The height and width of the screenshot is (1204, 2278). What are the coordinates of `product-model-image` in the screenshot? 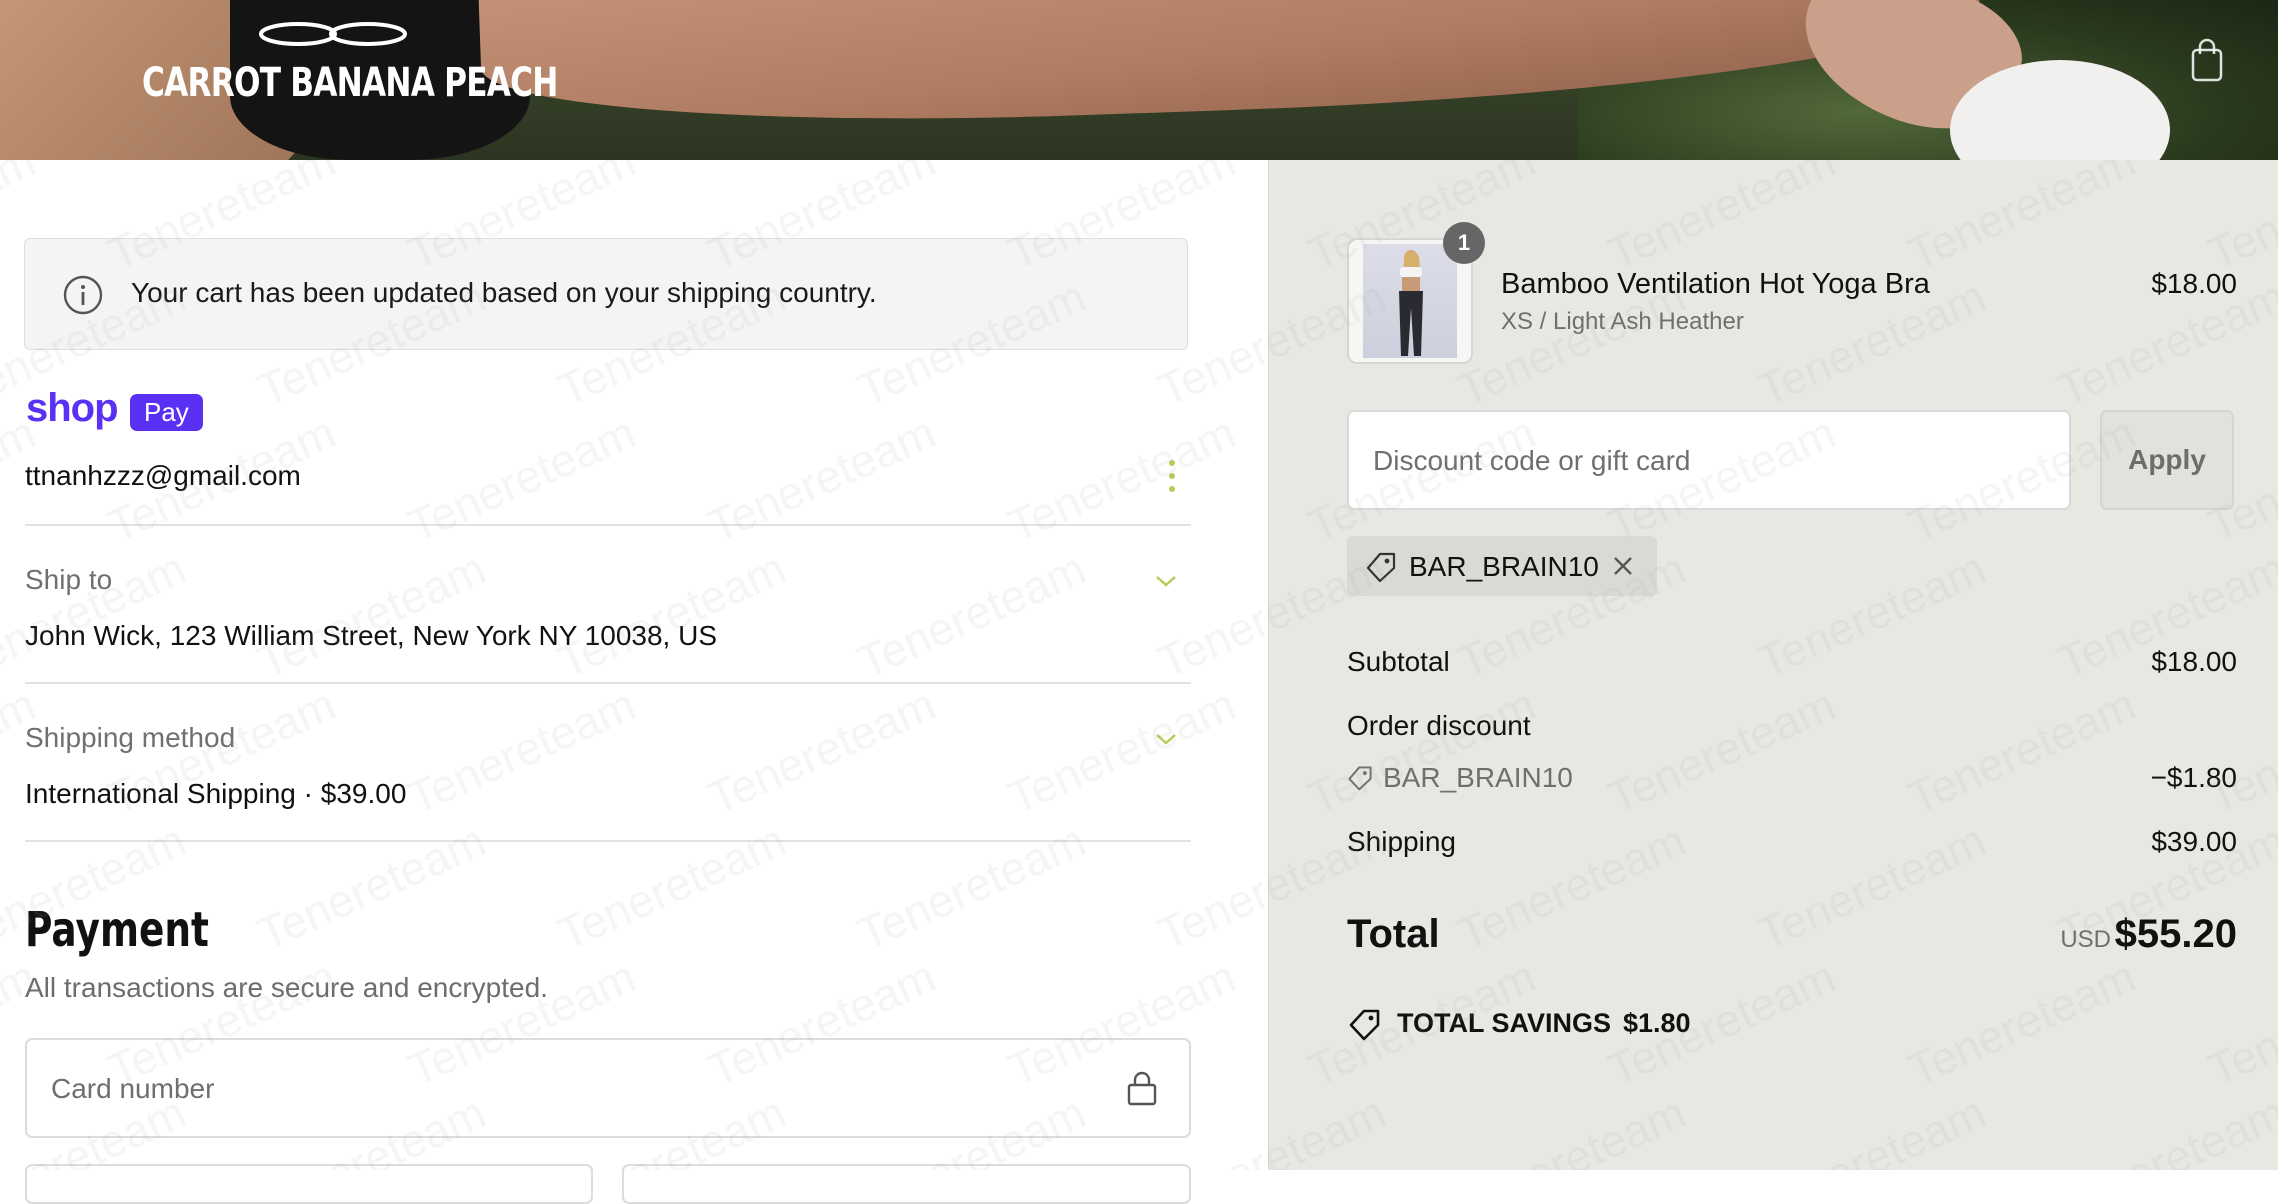 It's located at (1411, 303).